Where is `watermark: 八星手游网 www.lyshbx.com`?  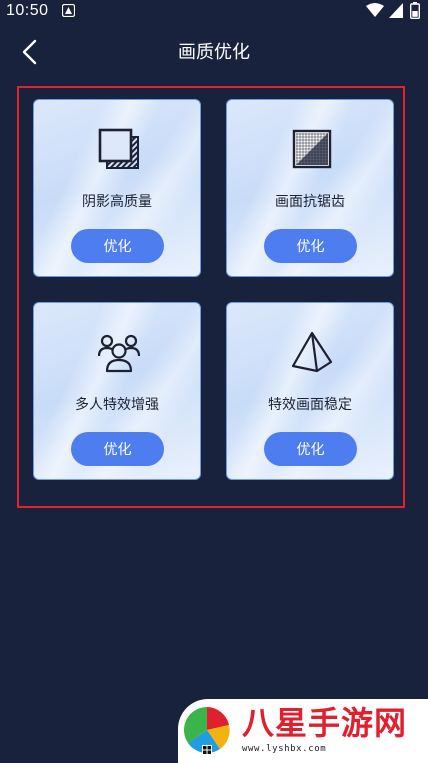 watermark: 八星手游网 www.lyshbx.com is located at coordinates (303, 731).